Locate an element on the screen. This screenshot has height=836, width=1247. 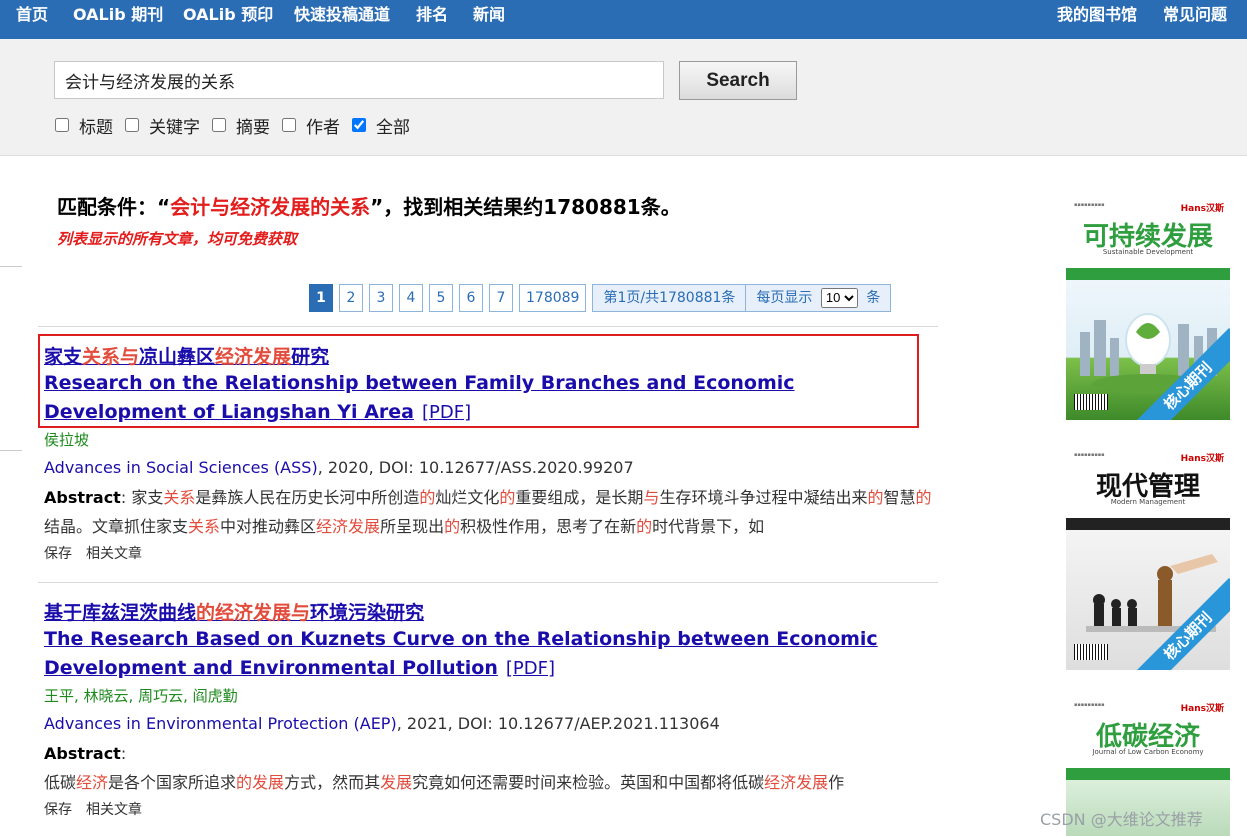
filter-title-checkbox is located at coordinates (62, 125).